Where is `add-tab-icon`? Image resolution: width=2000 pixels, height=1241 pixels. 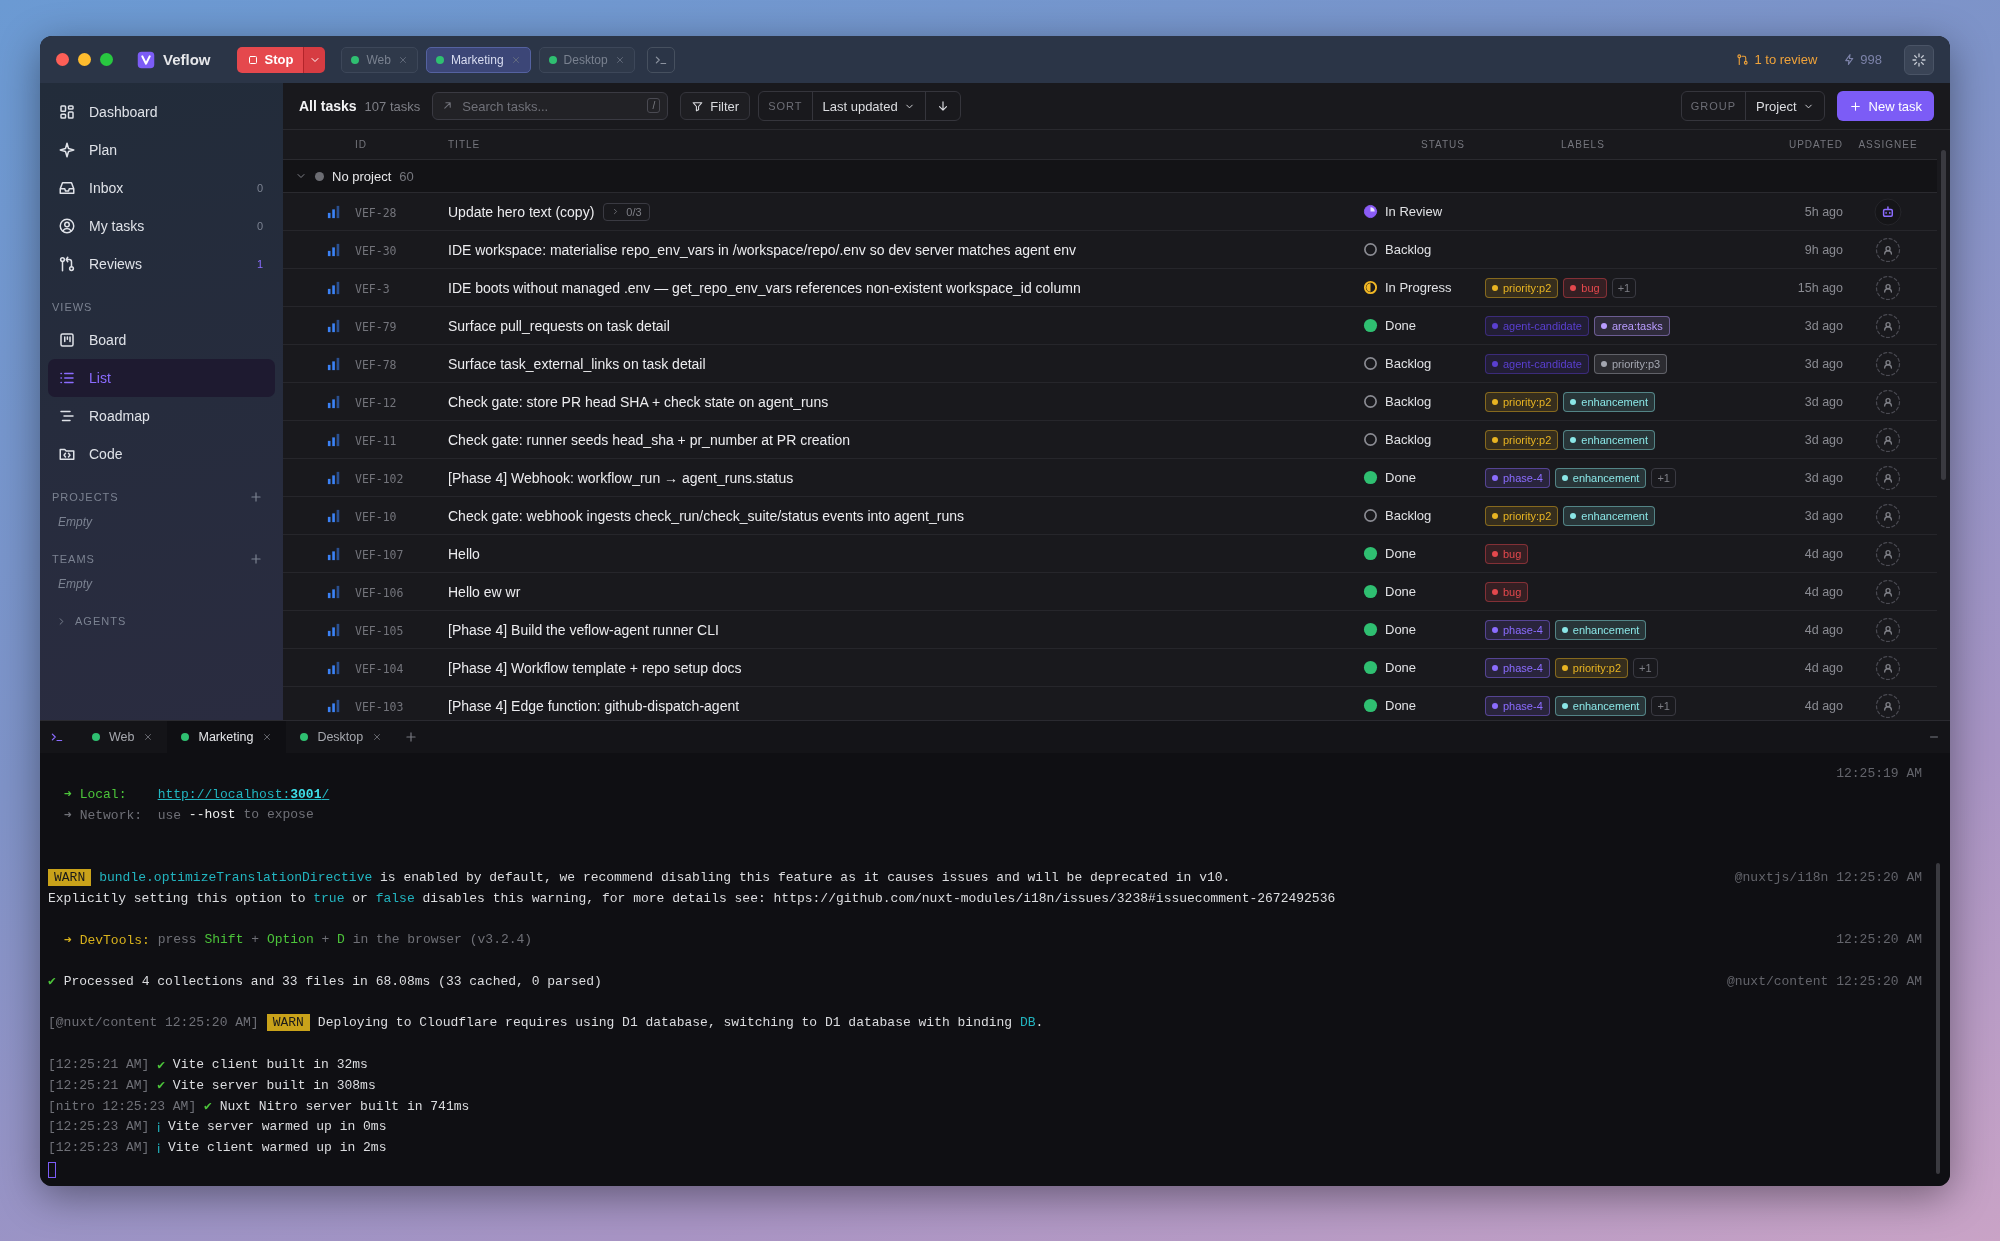 add-tab-icon is located at coordinates (411, 737).